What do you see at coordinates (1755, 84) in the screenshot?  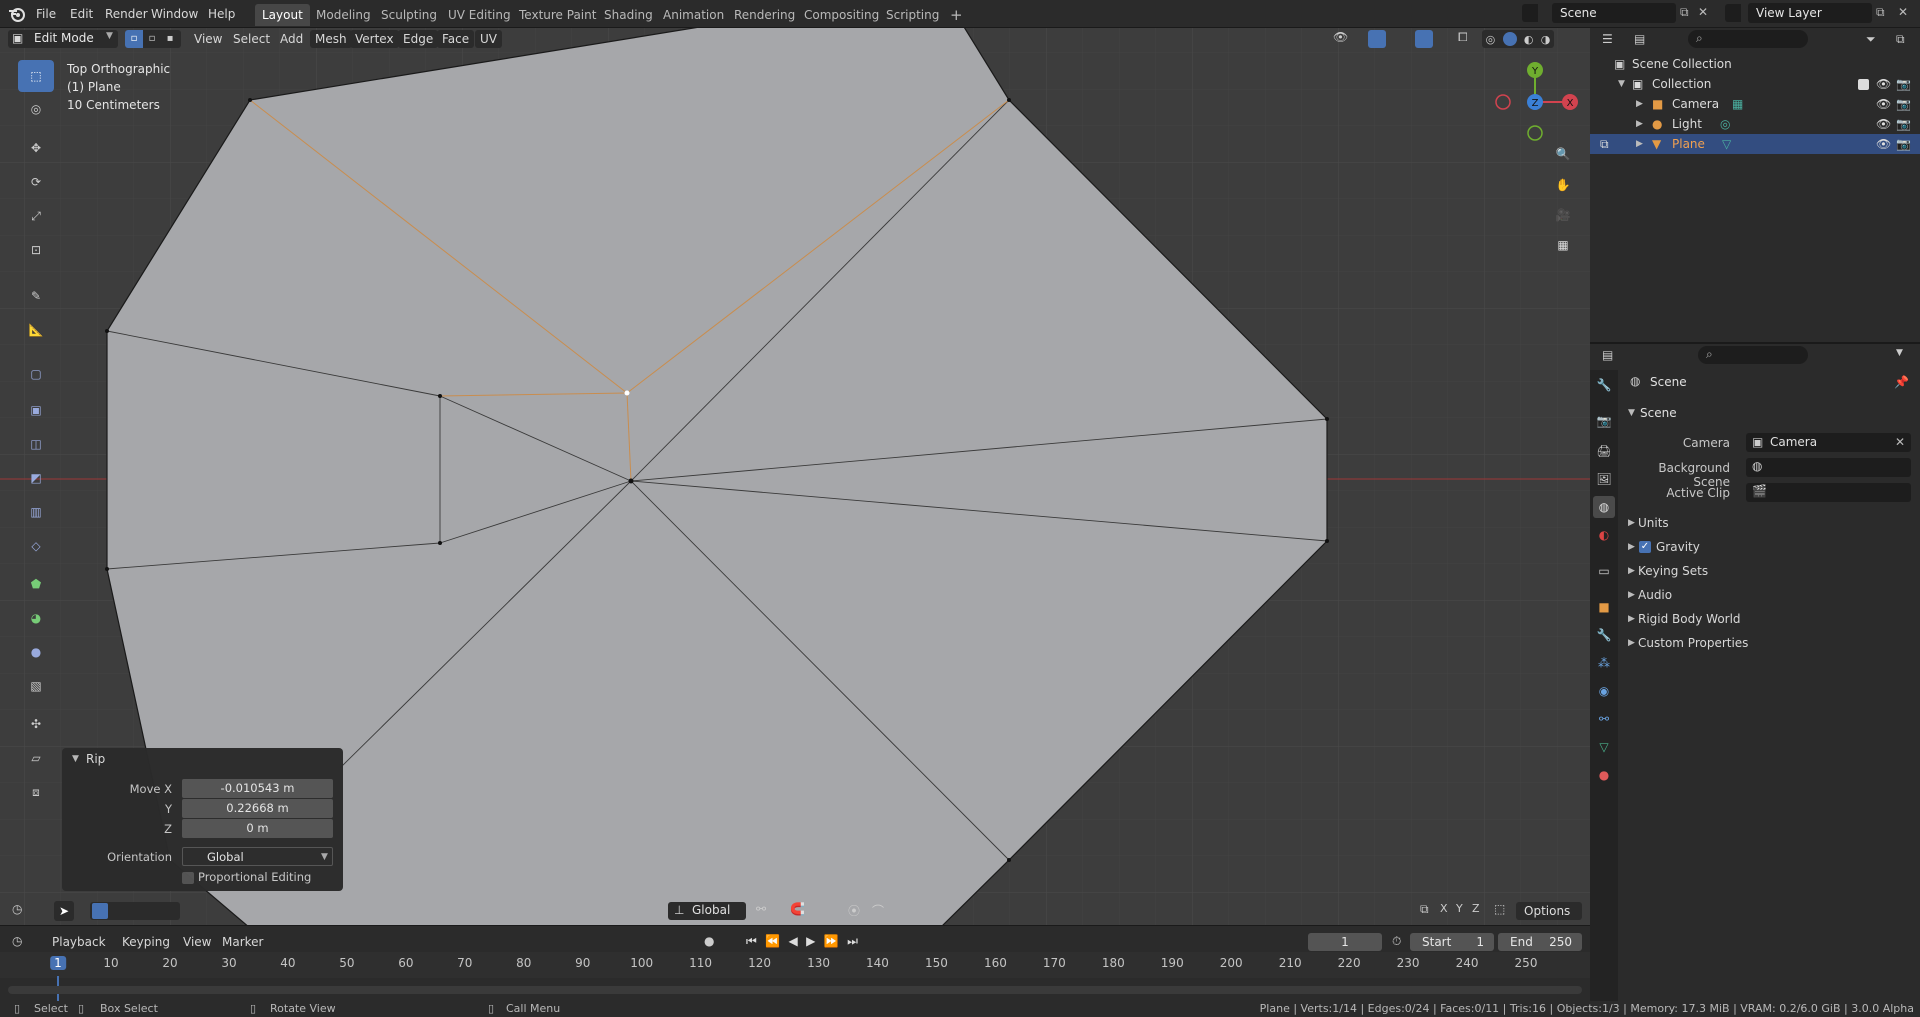 I see `outliner-collection: ▼ ▣ Collection 👁 📷` at bounding box center [1755, 84].